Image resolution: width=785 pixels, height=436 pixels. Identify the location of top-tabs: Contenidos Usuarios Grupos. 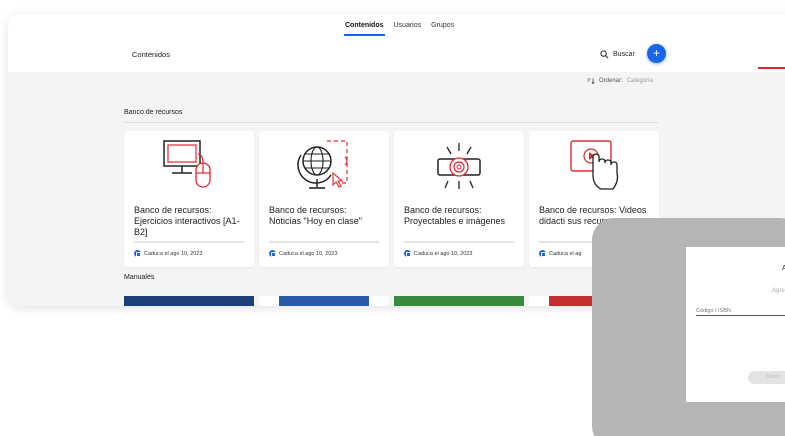
(399, 29).